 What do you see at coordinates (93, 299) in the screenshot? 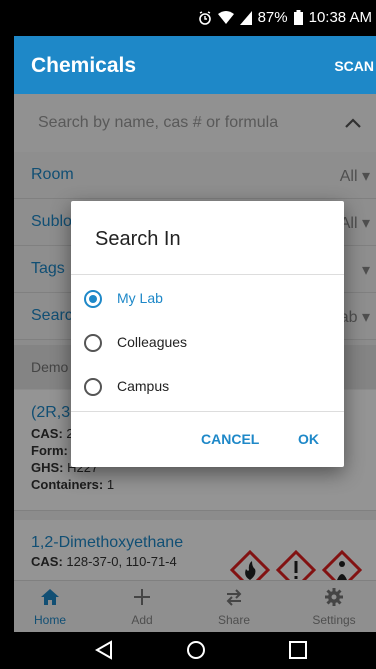
I see `radio-checked-icon` at bounding box center [93, 299].